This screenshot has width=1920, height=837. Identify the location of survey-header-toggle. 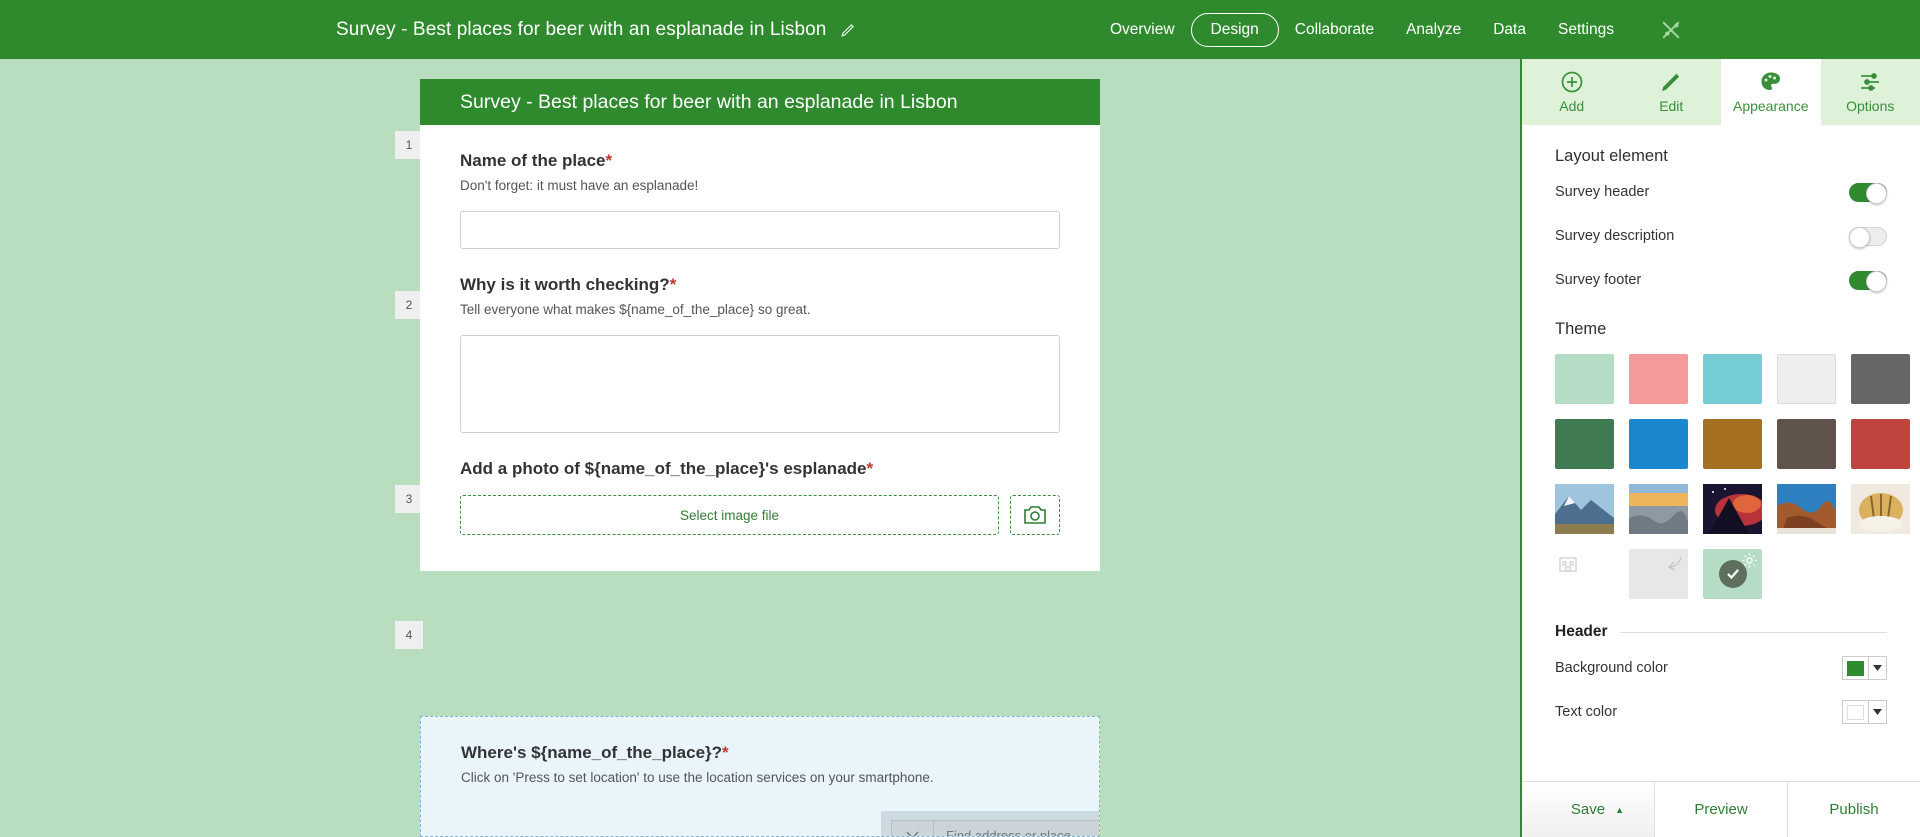
(1868, 193).